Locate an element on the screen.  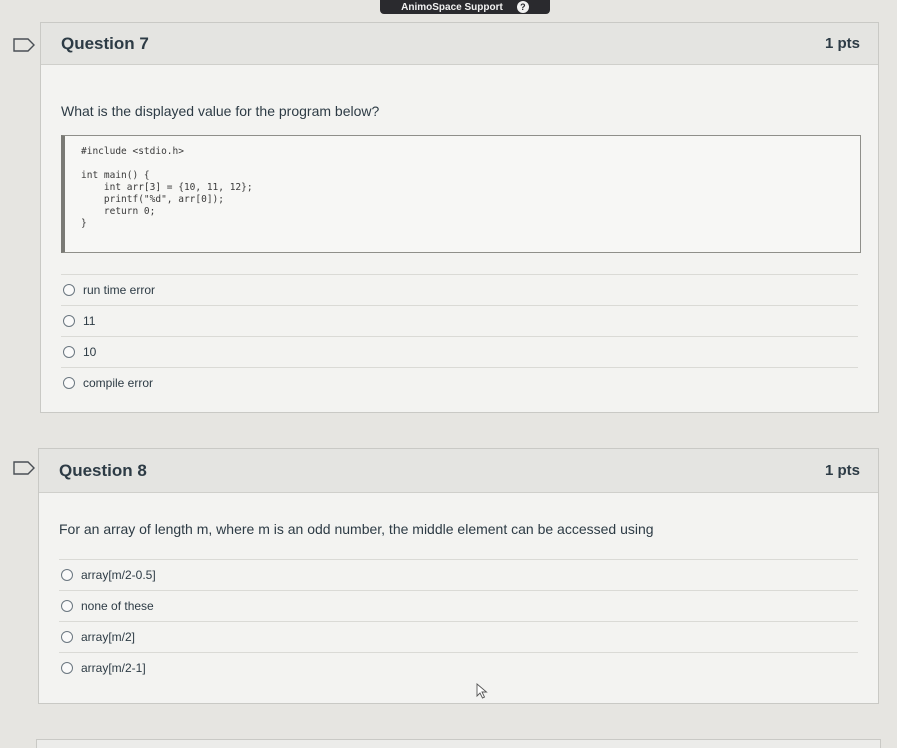
answer-option: 11 is located at coordinates (459, 320).